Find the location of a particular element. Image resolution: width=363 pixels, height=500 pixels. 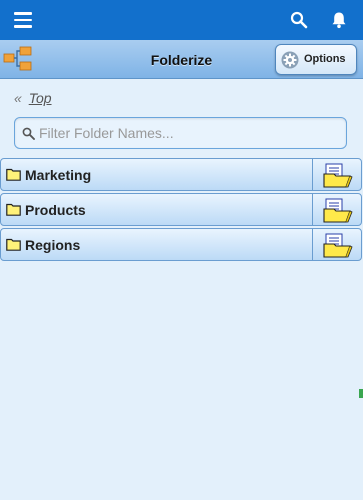

filter-folder-field is located at coordinates (180, 133).